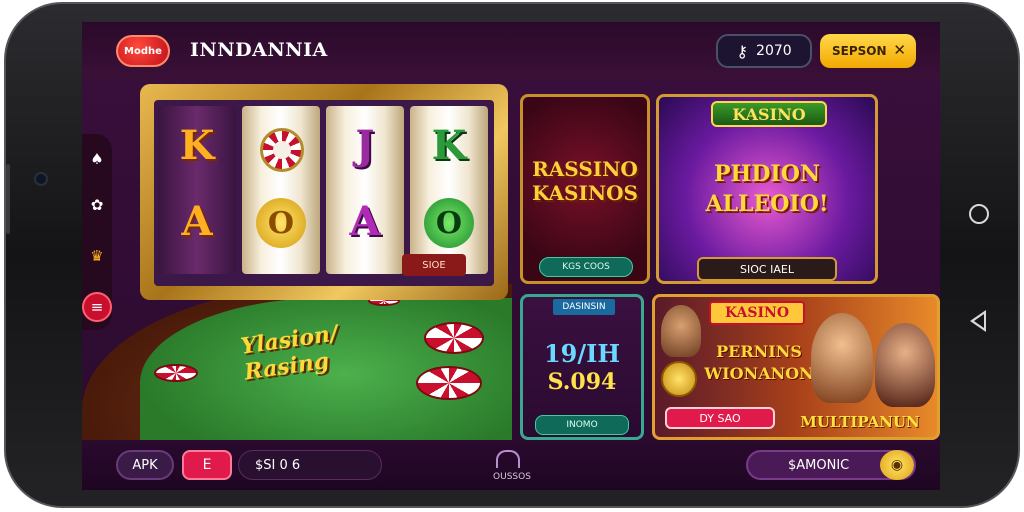 The width and height of the screenshot is (1024, 512). What do you see at coordinates (585, 181) in the screenshot?
I see `card-title: RASSINO KASINOS` at bounding box center [585, 181].